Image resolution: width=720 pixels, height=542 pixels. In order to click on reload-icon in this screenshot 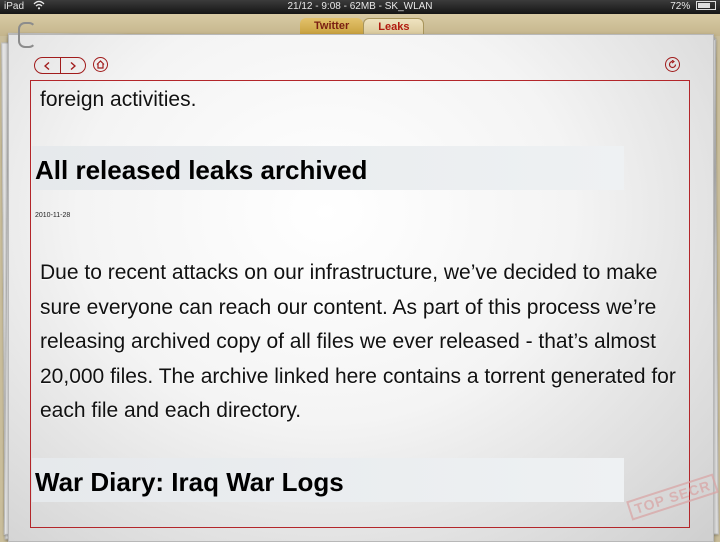, I will do `click(672, 64)`.